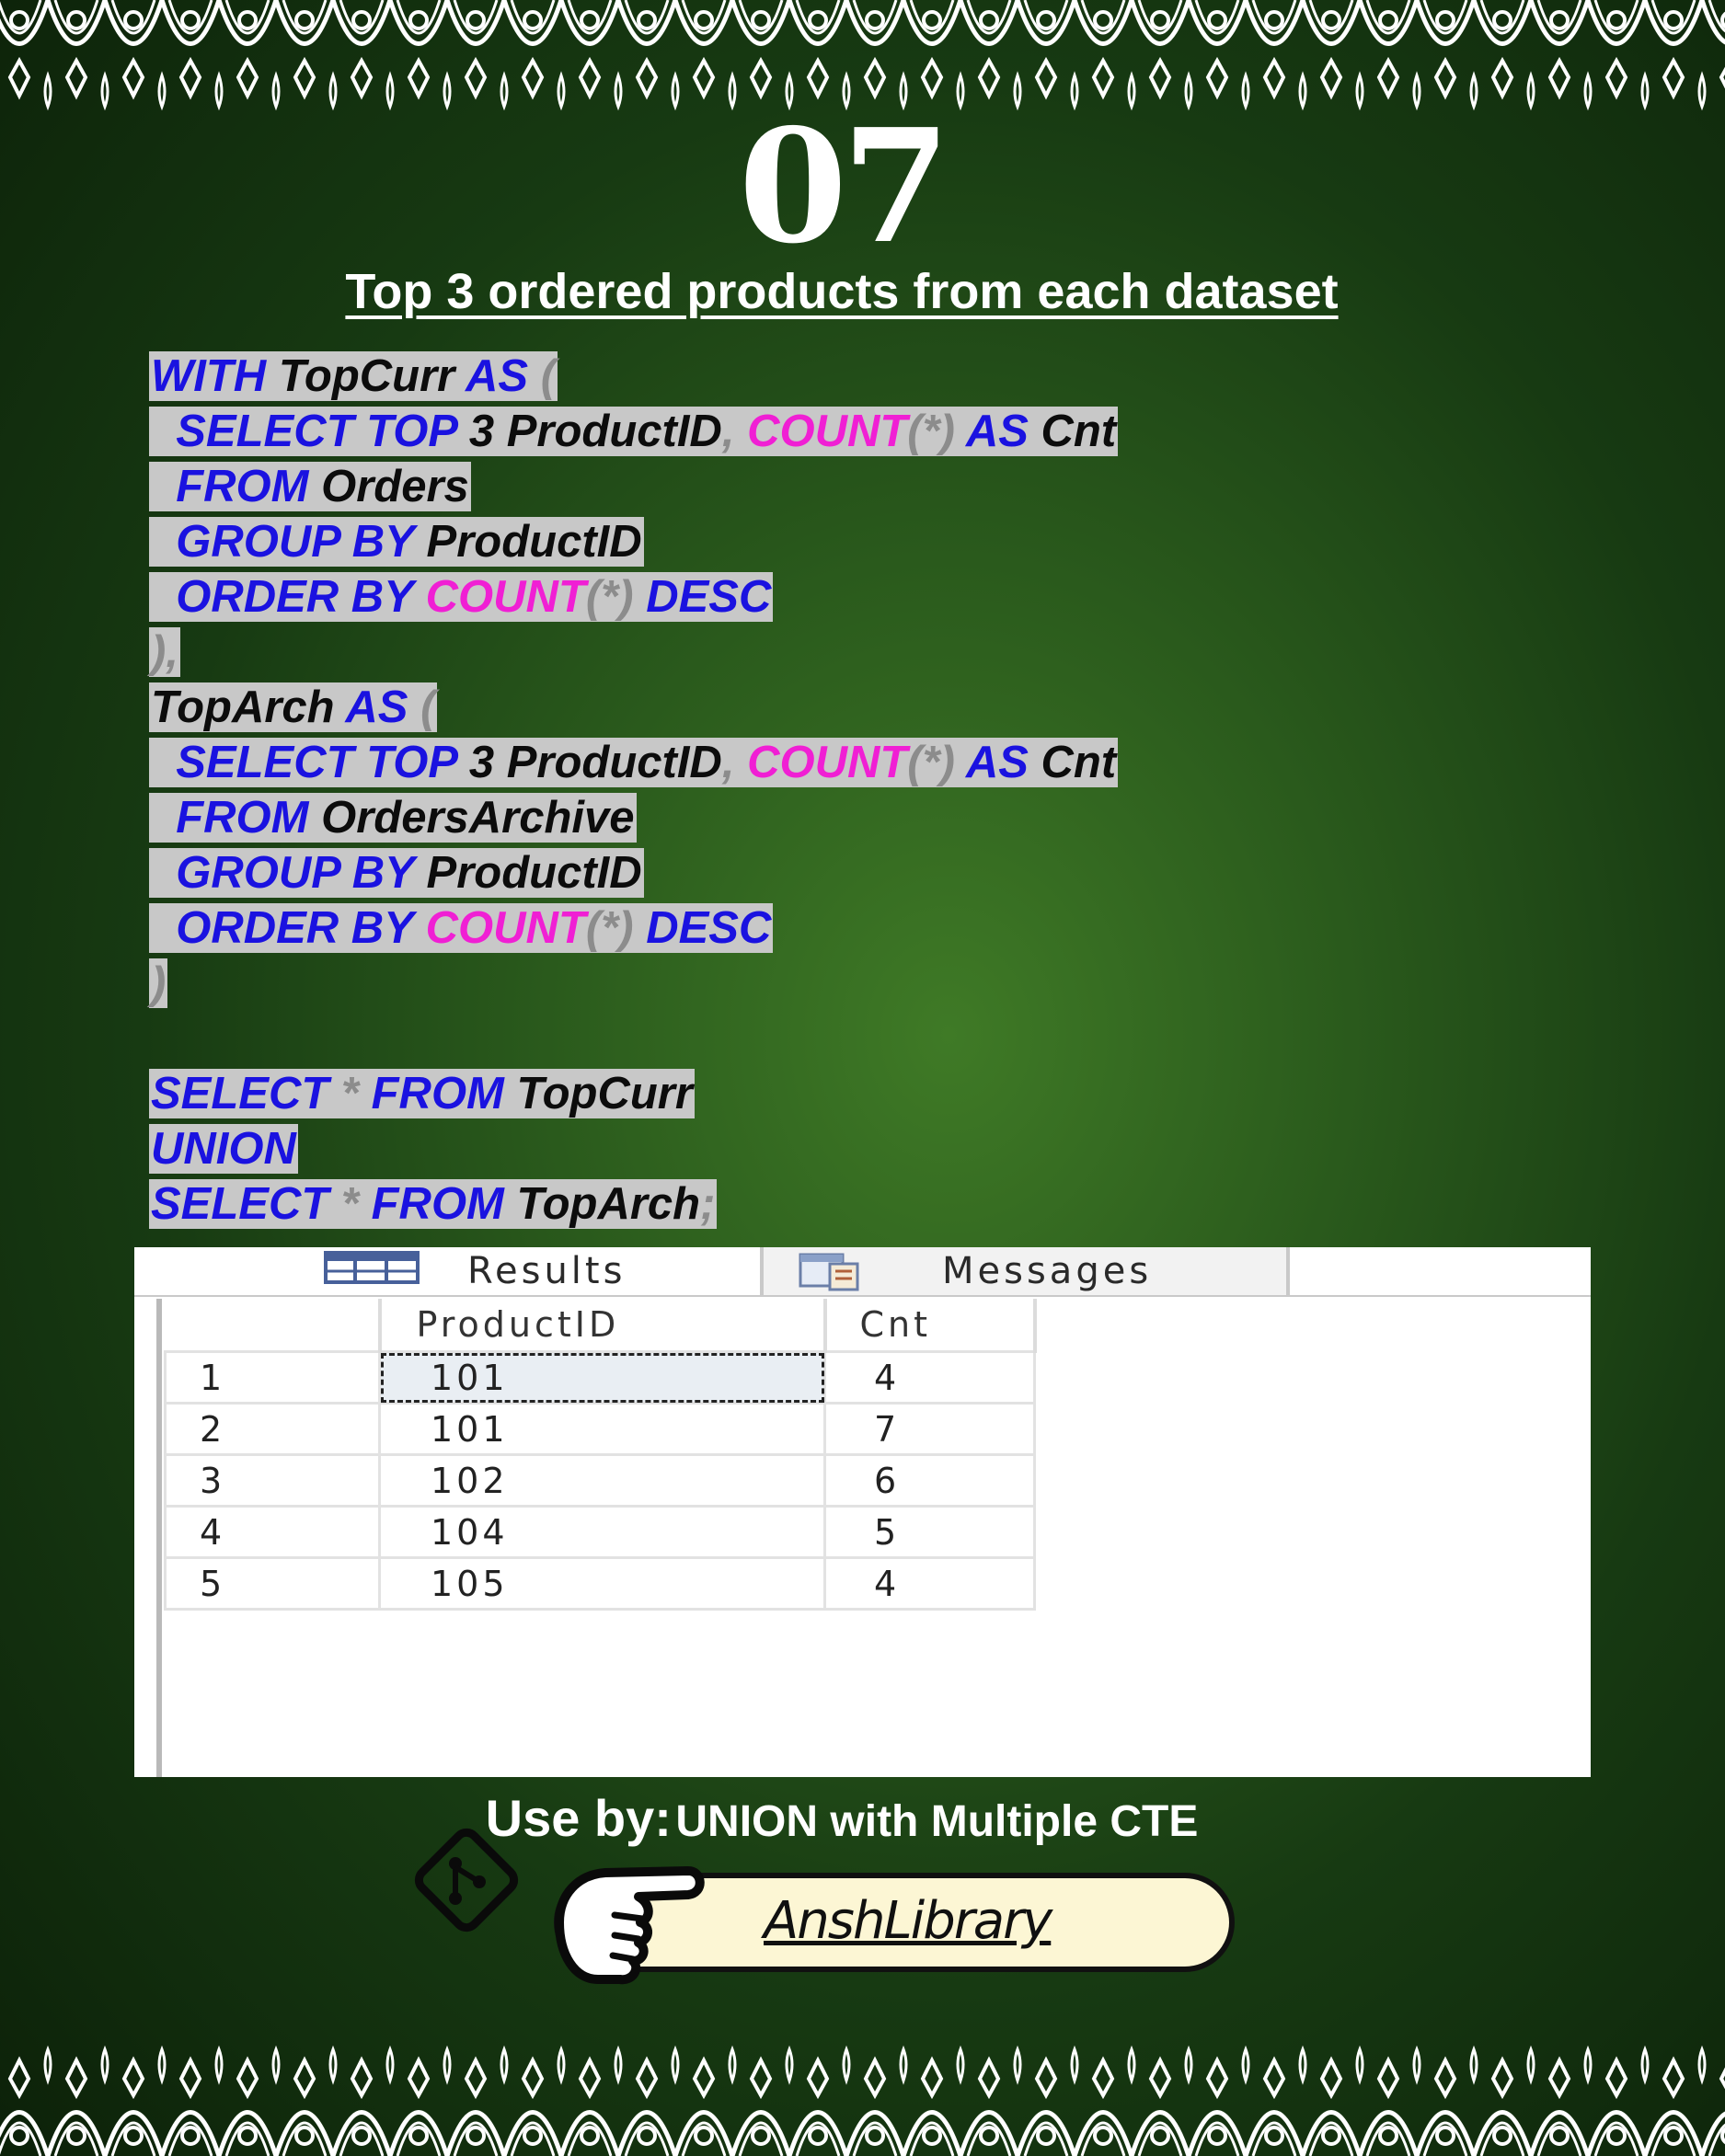  I want to click on productid-cell: 102, so click(602, 1480).